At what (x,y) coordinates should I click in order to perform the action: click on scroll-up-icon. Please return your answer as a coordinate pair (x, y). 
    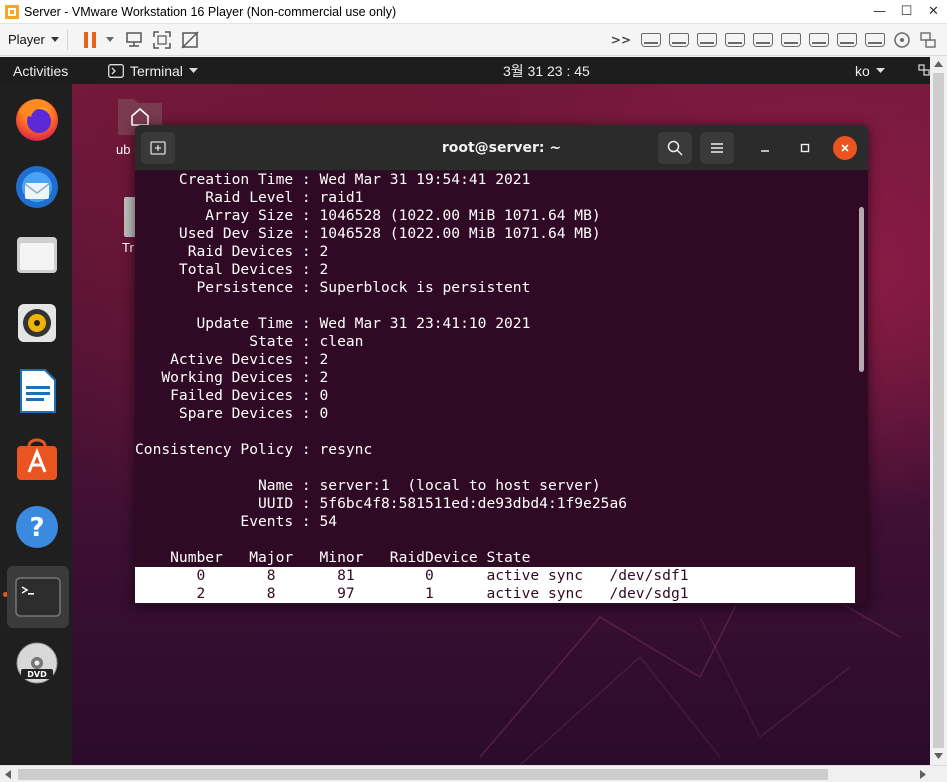
    Looking at the image, I should click on (938, 64).